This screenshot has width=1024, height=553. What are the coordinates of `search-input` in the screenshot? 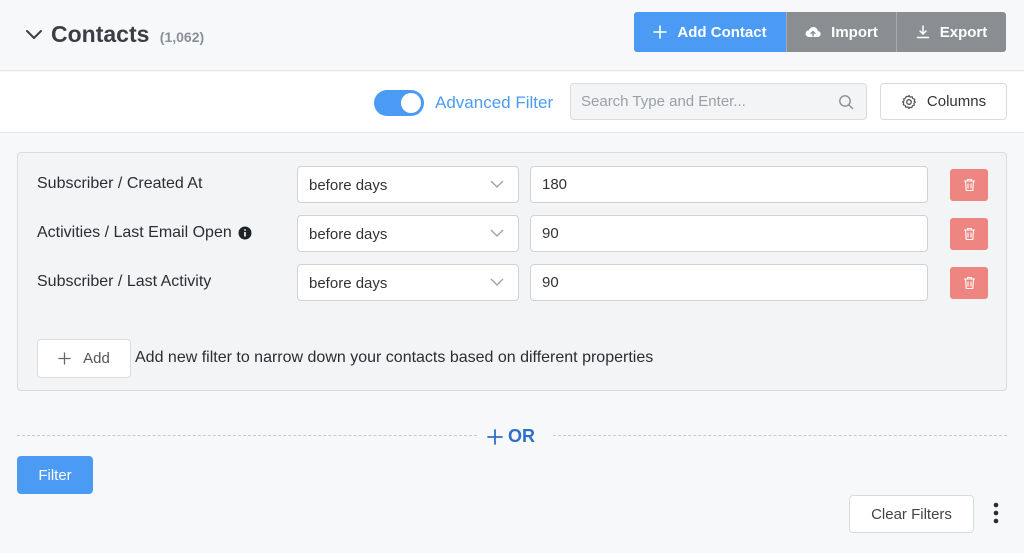 It's located at (718, 101).